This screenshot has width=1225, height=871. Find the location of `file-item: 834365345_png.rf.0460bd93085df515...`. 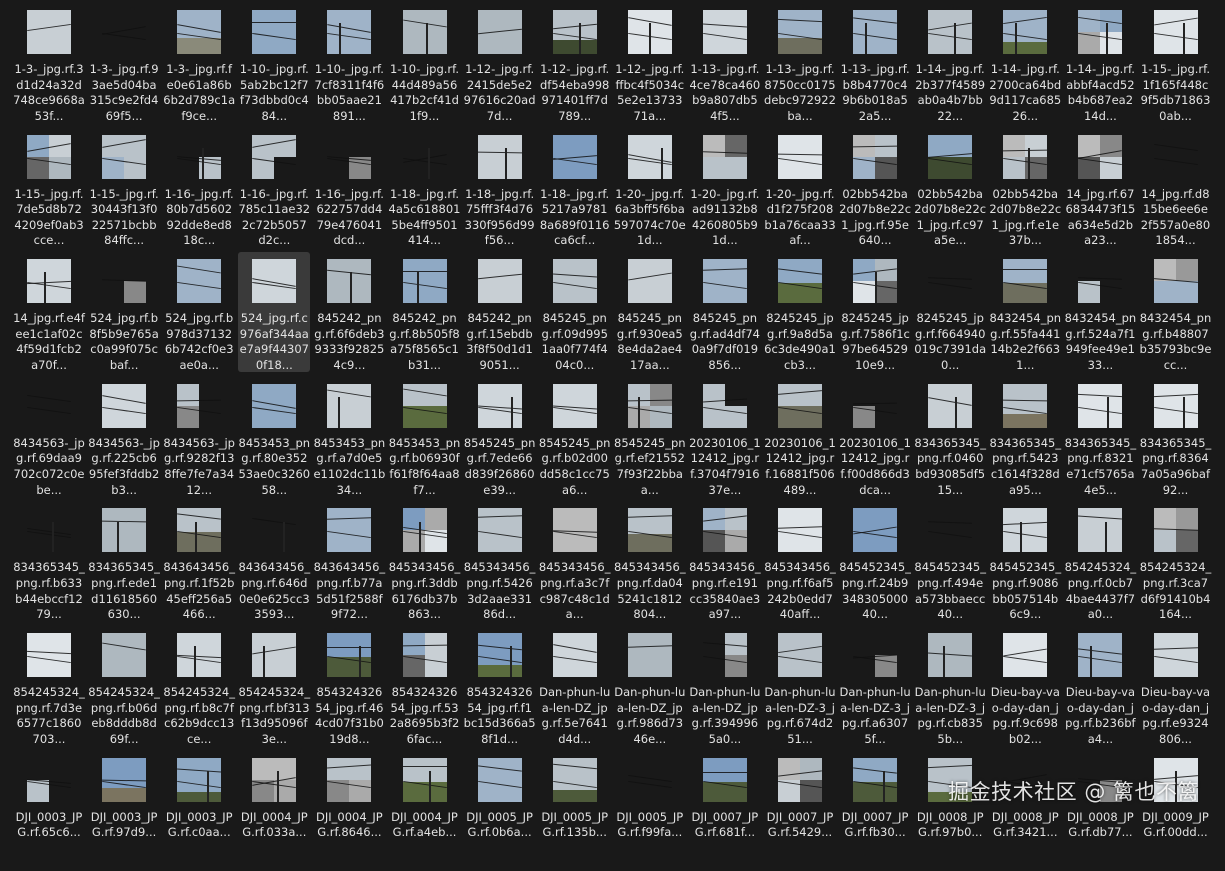

file-item: 834365345_png.rf.0460bd93085df515... is located at coordinates (950, 437).